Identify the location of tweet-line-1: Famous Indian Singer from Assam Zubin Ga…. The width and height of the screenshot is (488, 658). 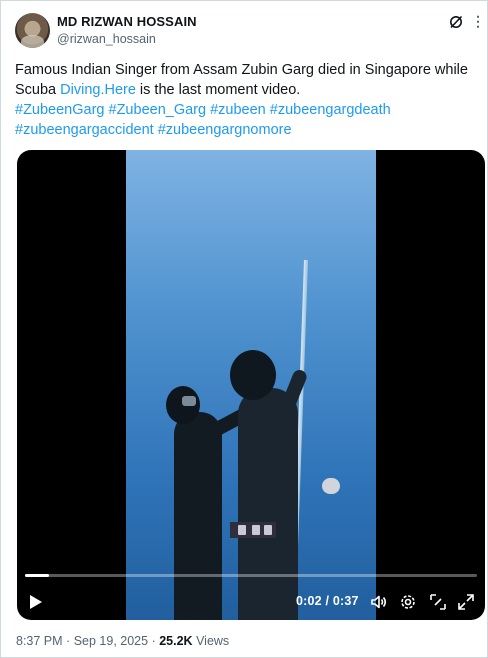
(241, 70).